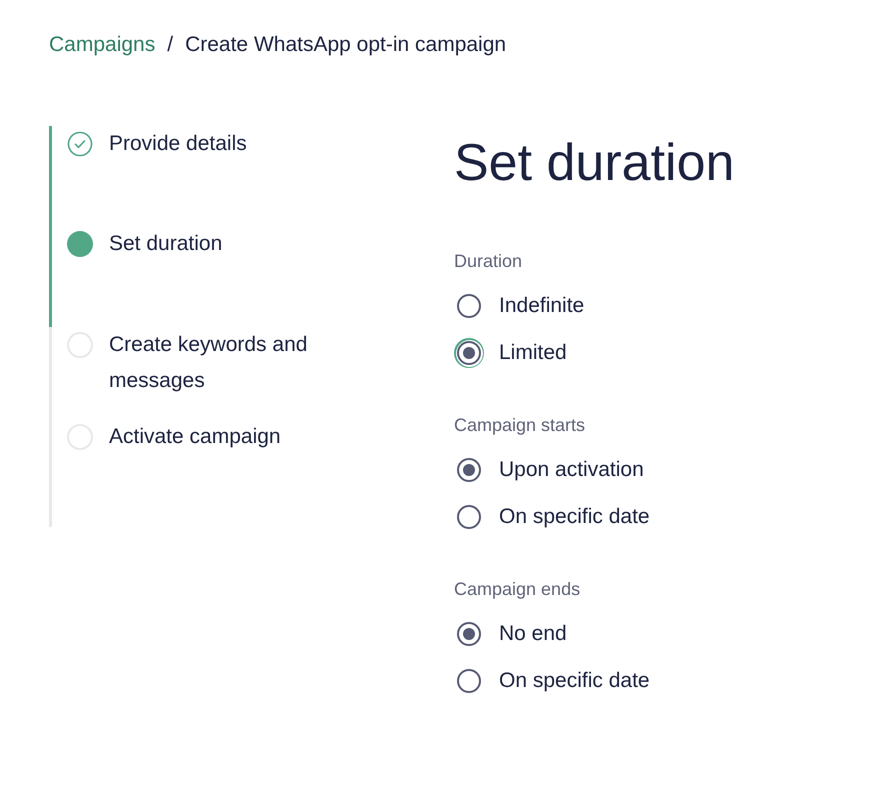 The height and width of the screenshot is (786, 892). I want to click on step-label: Set duration, so click(211, 244).